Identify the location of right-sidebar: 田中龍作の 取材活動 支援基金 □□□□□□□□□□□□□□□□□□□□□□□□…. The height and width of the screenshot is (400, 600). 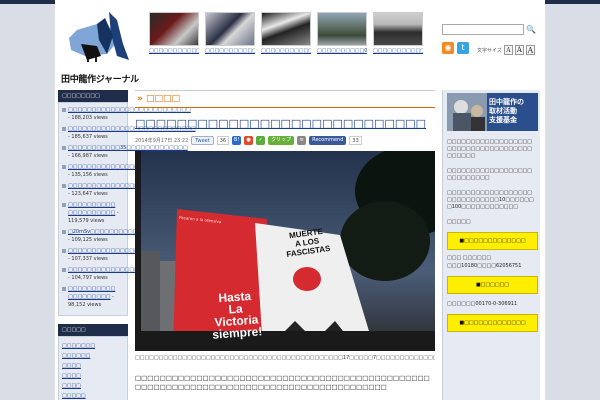
(491, 245).